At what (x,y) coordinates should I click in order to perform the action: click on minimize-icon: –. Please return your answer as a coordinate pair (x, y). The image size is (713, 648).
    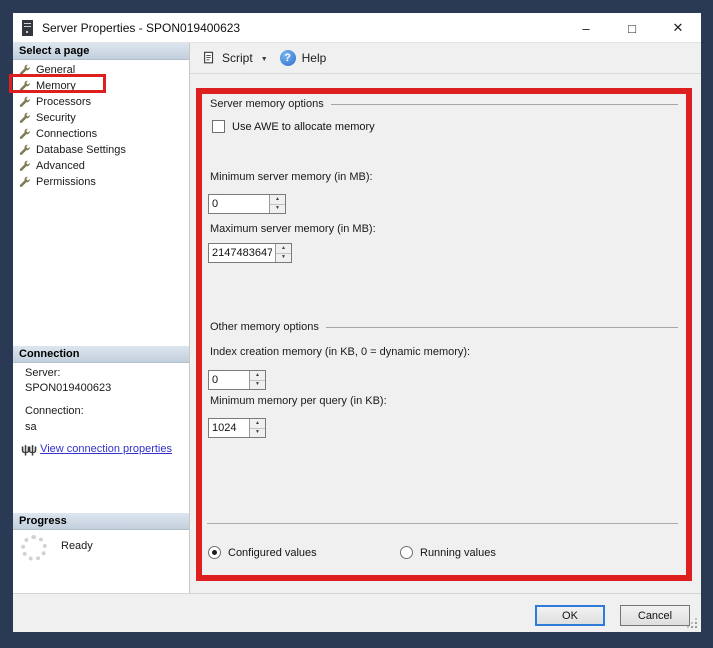
    Looking at the image, I should click on (586, 28).